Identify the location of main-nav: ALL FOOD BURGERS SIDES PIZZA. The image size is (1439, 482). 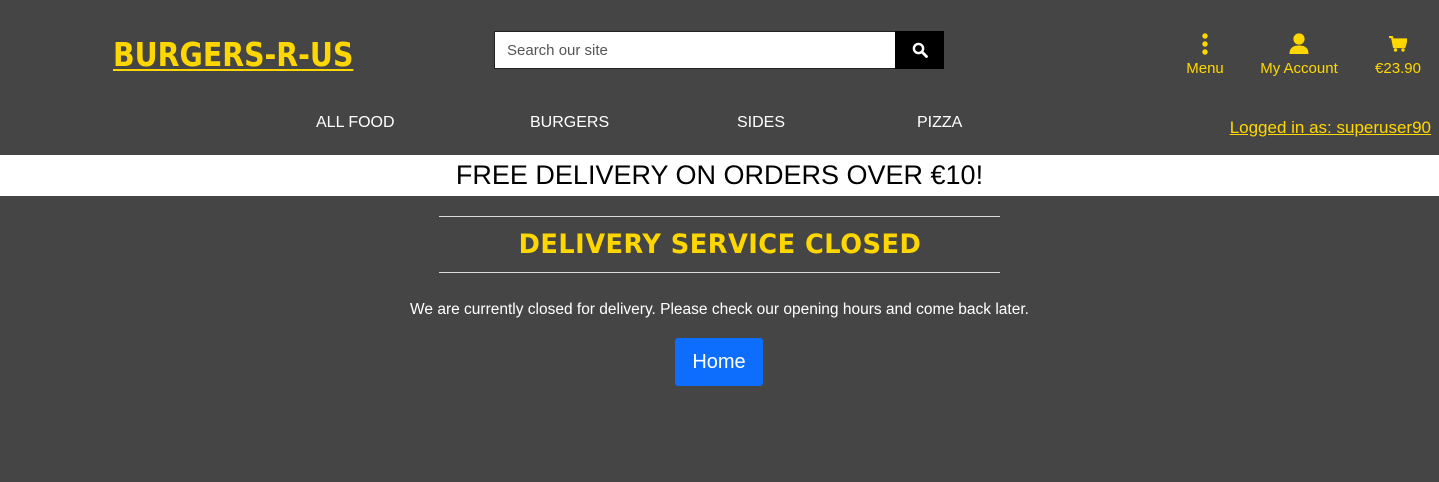
(719, 124).